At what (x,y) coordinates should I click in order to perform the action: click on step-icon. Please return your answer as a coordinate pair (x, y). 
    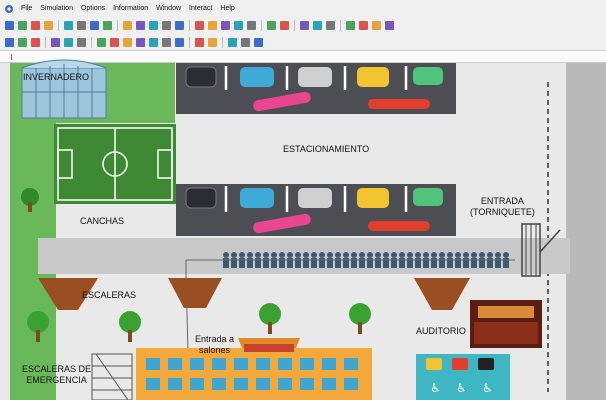
    Looking at the image, I should click on (94, 25).